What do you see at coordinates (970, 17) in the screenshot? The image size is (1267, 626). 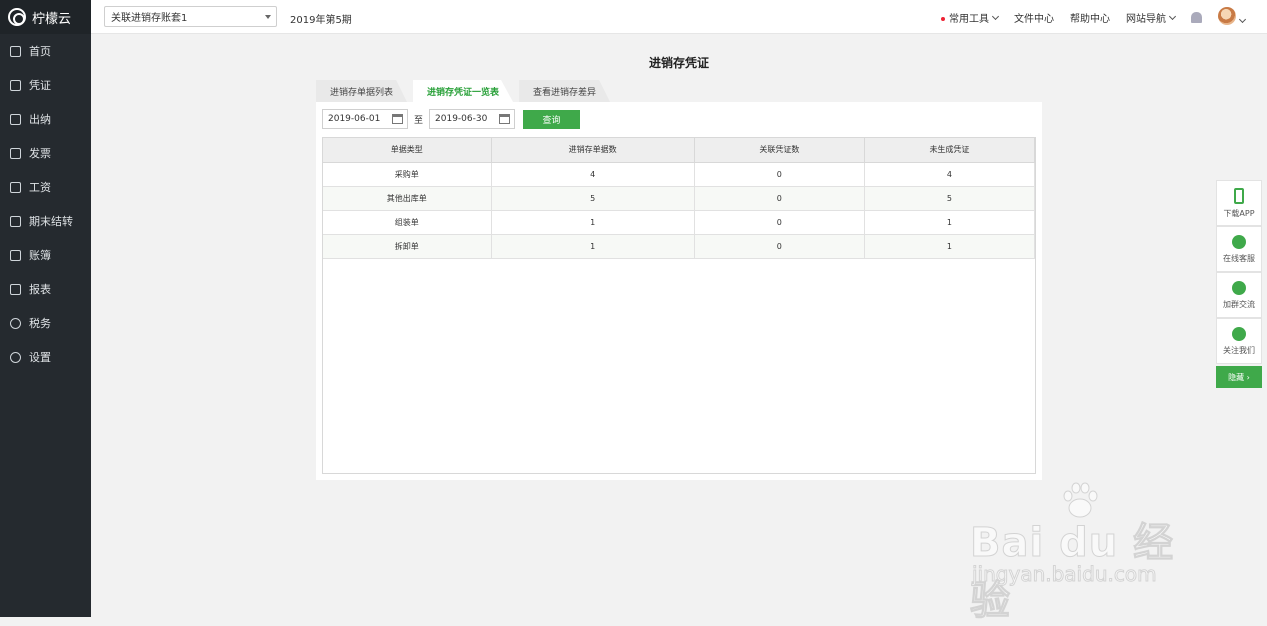 I see `tools-menu: 常用工具` at bounding box center [970, 17].